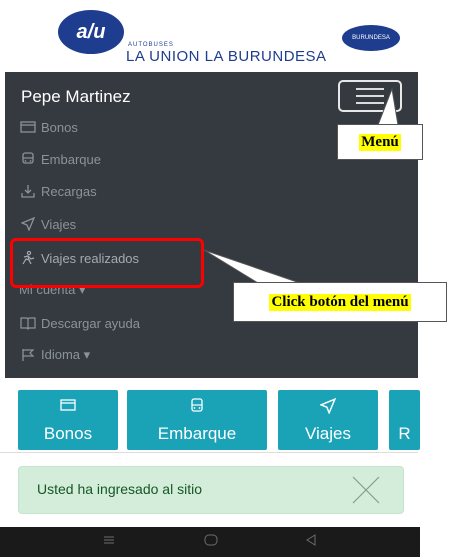 Image resolution: width=455 pixels, height=557 pixels. Describe the element at coordinates (197, 420) in the screenshot. I see `tile-embarque: Embarque` at that location.